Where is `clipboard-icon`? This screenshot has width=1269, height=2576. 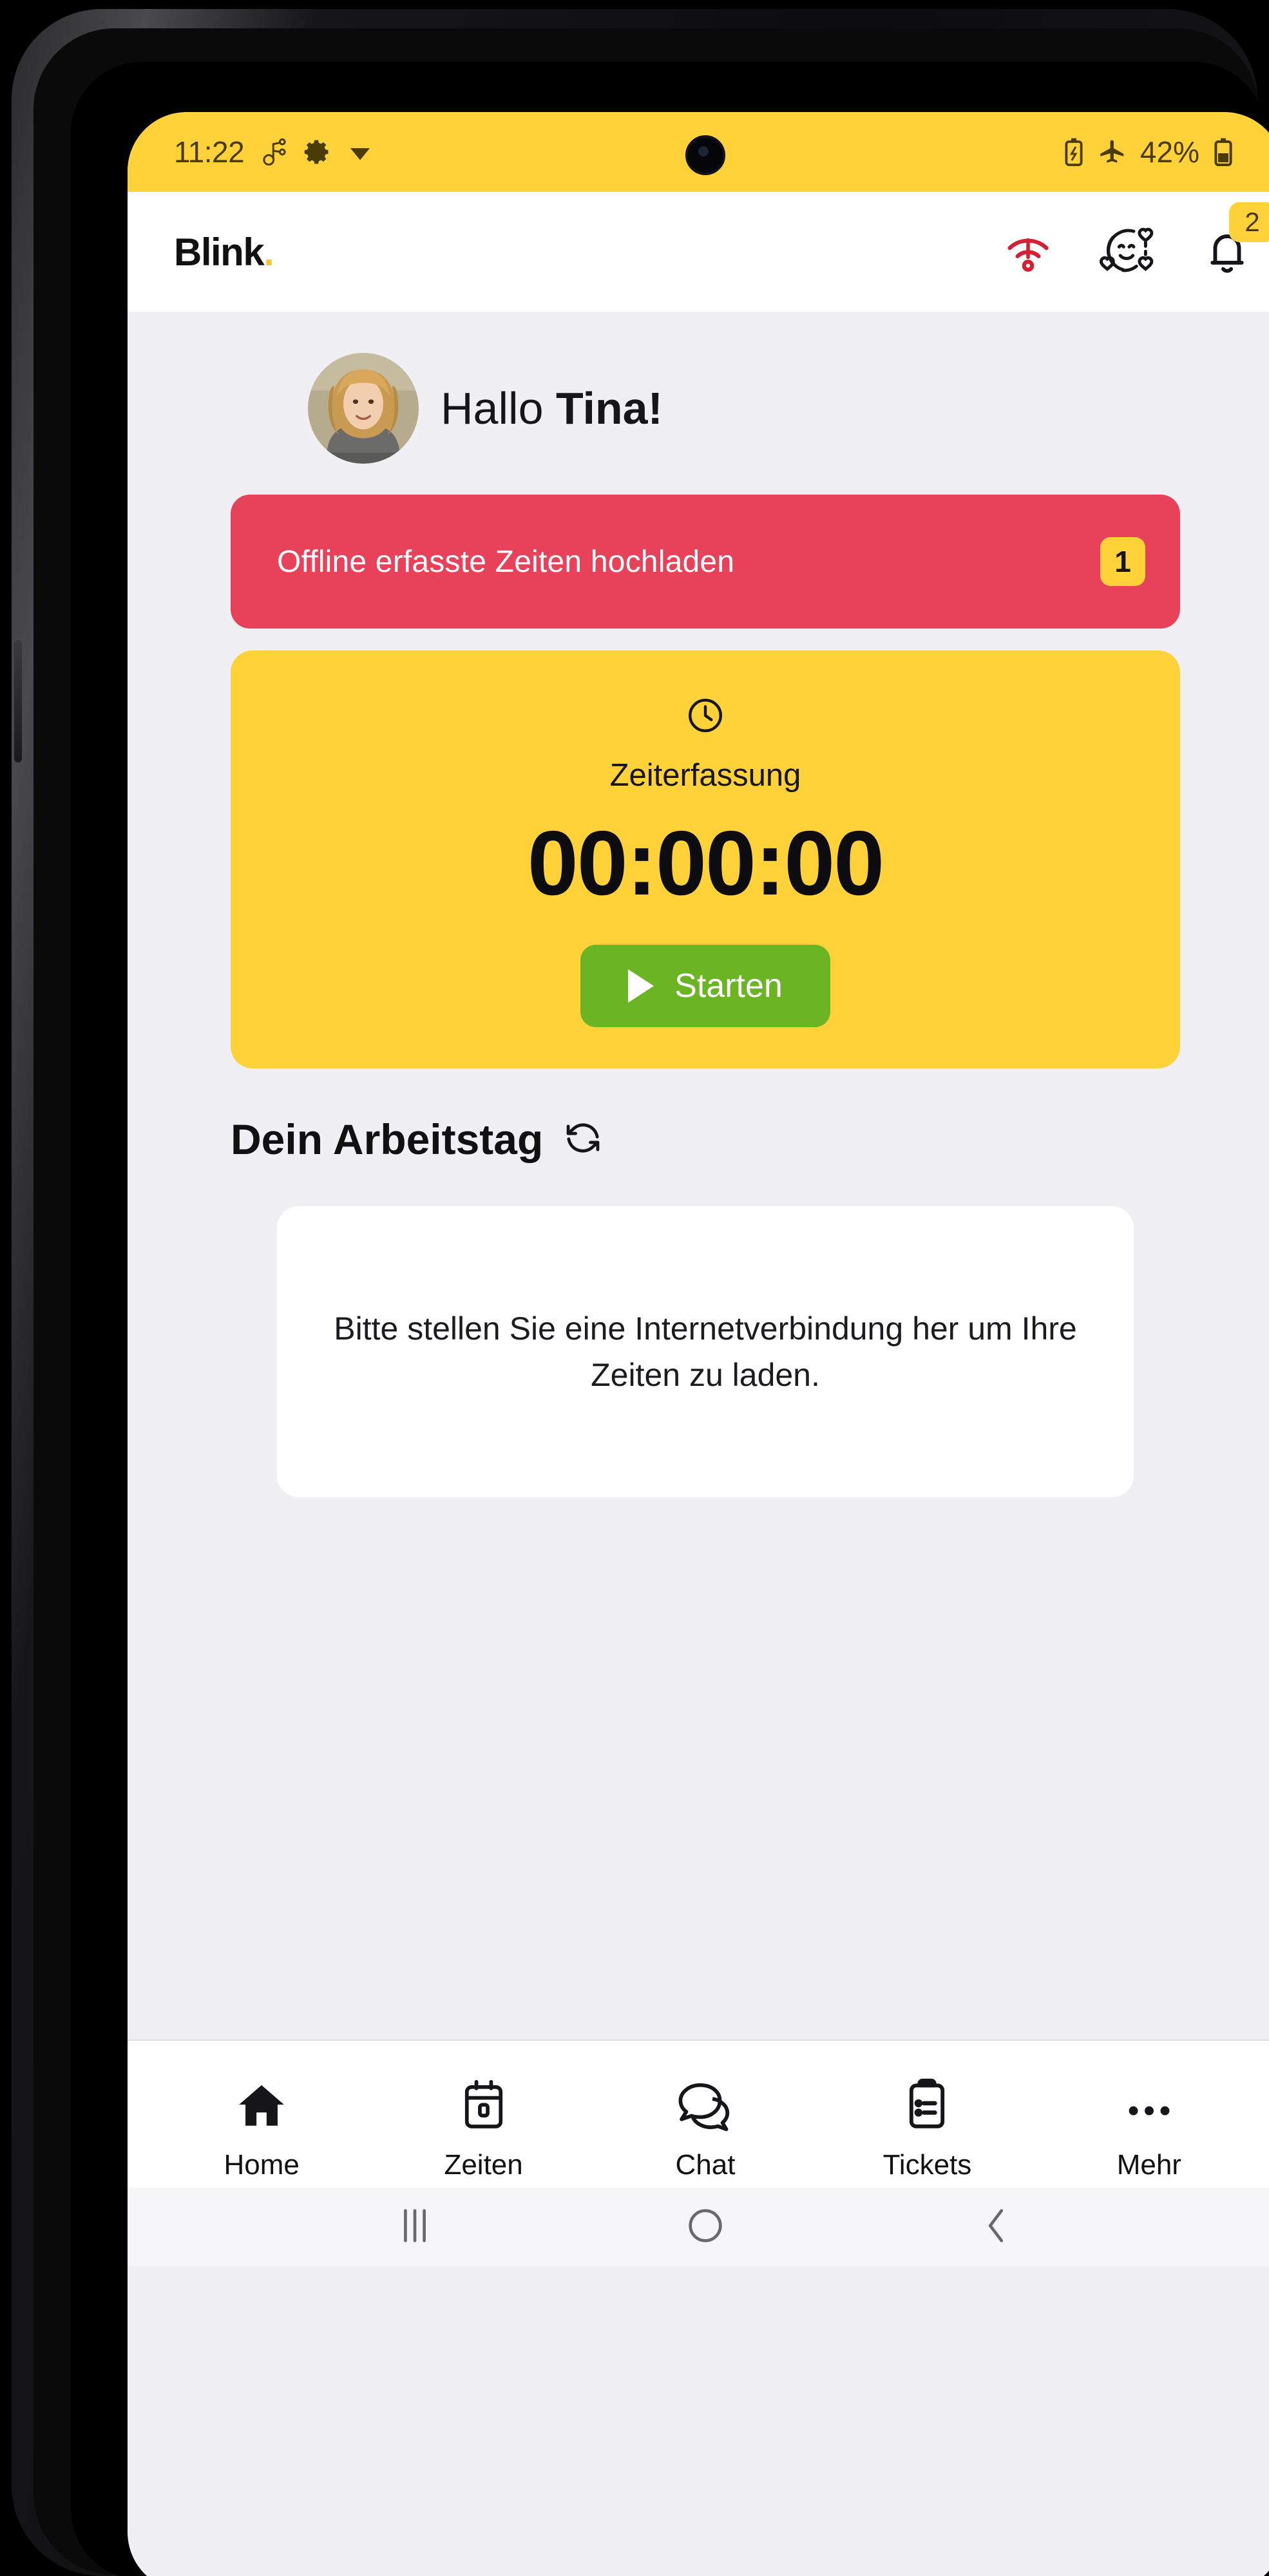 clipboard-icon is located at coordinates (926, 2101).